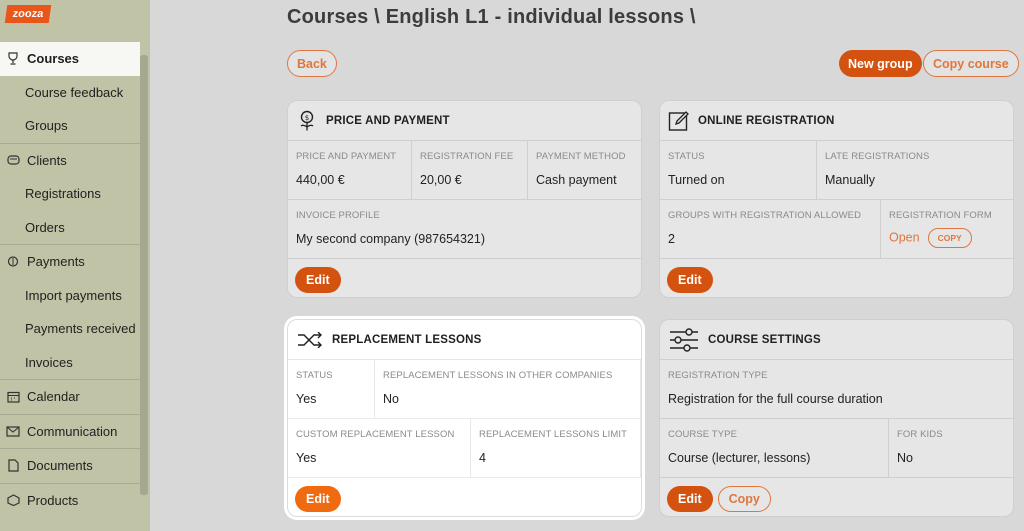 Image resolution: width=1024 pixels, height=531 pixels. I want to click on field-value: Open COPY, so click(947, 238).